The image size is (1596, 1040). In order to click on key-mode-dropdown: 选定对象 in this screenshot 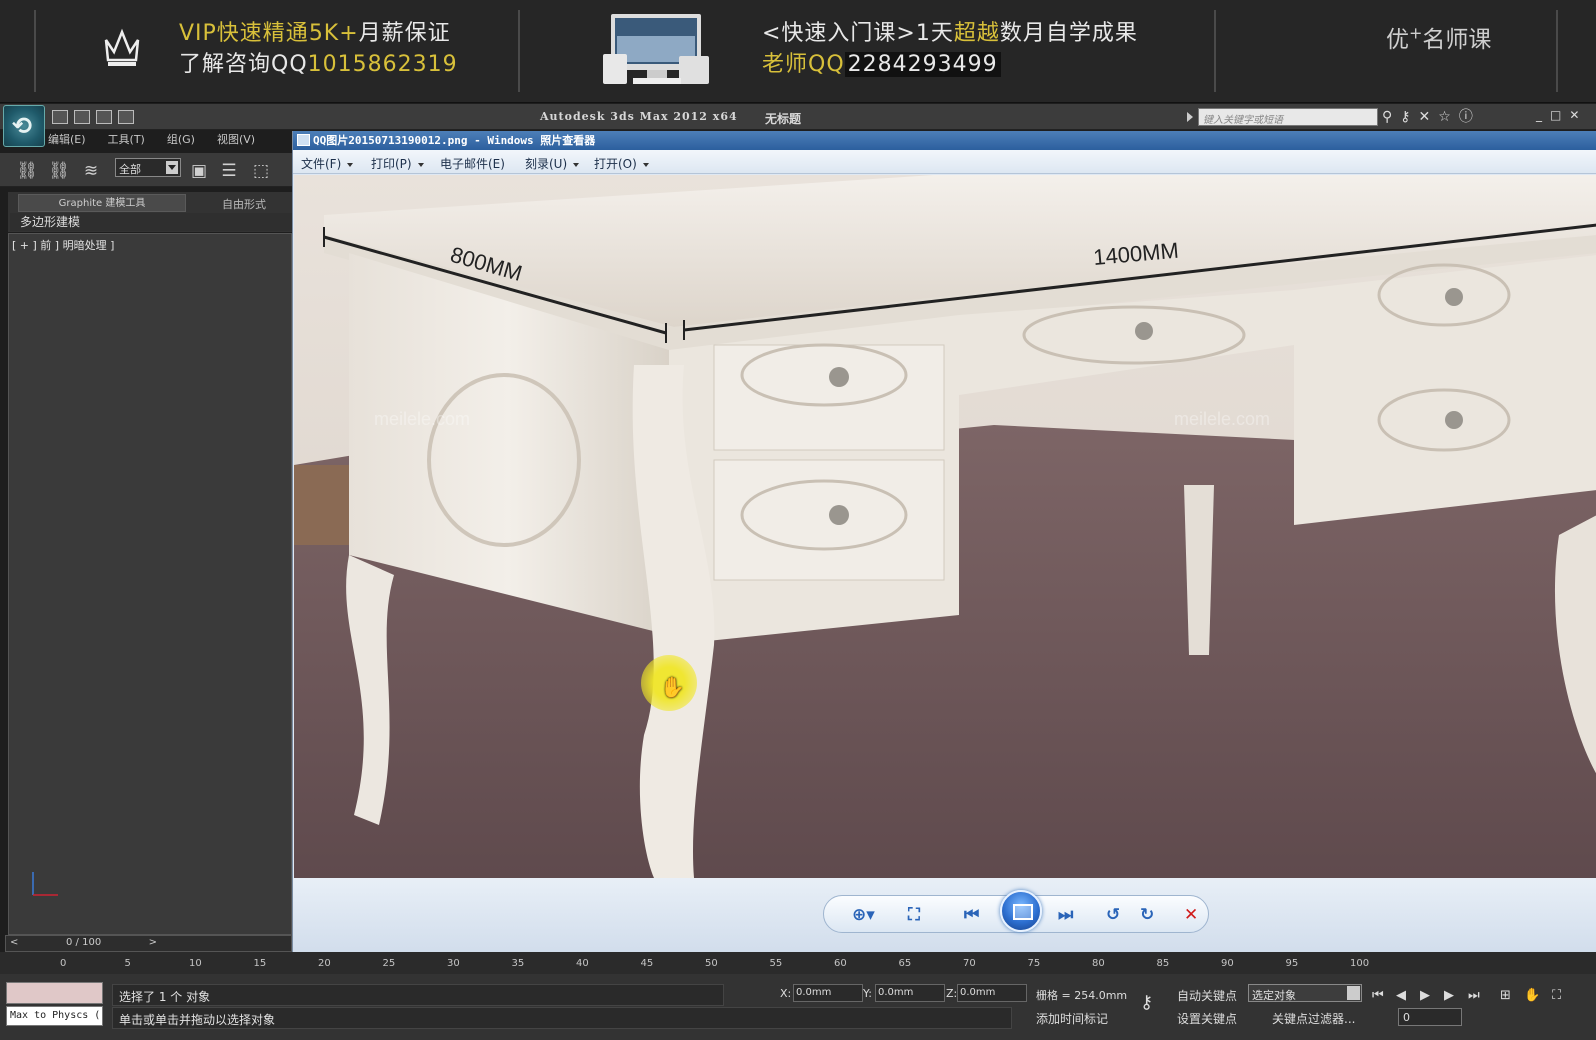, I will do `click(1305, 993)`.